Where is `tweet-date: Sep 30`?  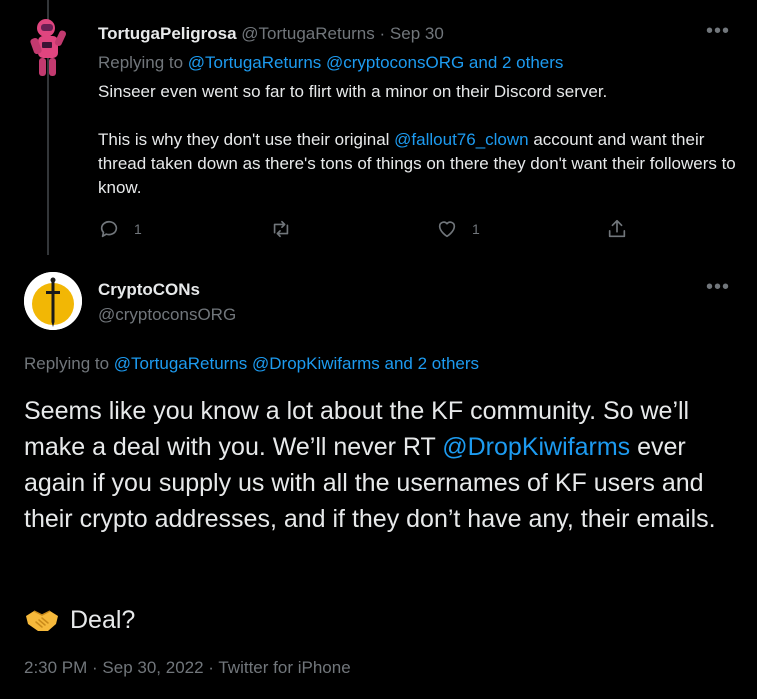
tweet-date: Sep 30 is located at coordinates (417, 33).